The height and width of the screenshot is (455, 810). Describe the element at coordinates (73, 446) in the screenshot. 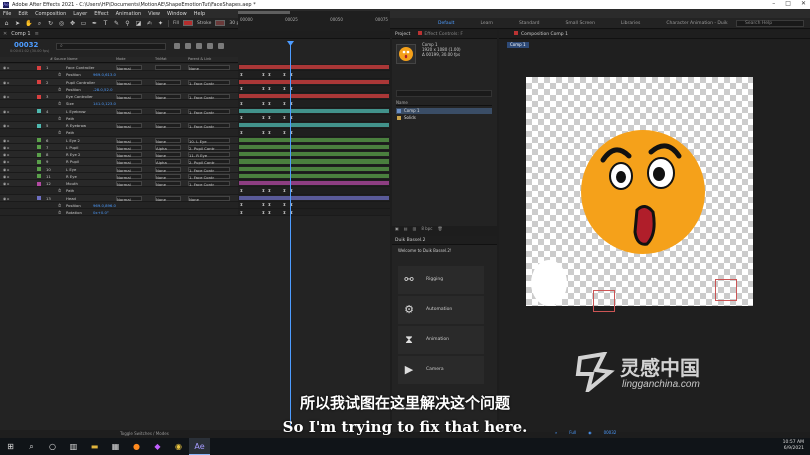

I see `task-view-icon: ▥` at that location.